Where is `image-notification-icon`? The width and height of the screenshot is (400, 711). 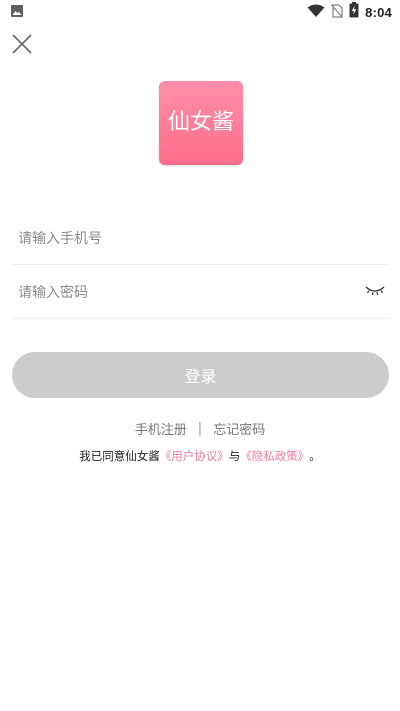 image-notification-icon is located at coordinates (17, 12).